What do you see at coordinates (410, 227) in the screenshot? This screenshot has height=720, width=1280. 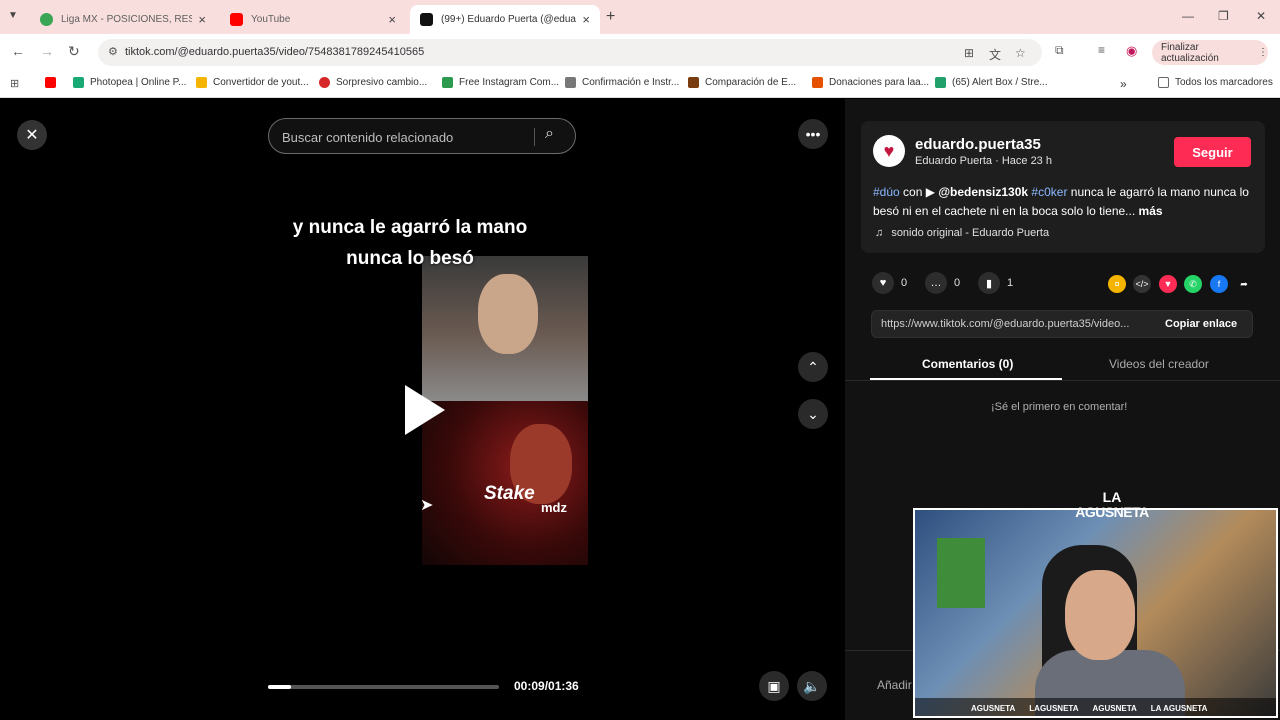 I see `video-caption-line1: y nunca le agarró la mano` at bounding box center [410, 227].